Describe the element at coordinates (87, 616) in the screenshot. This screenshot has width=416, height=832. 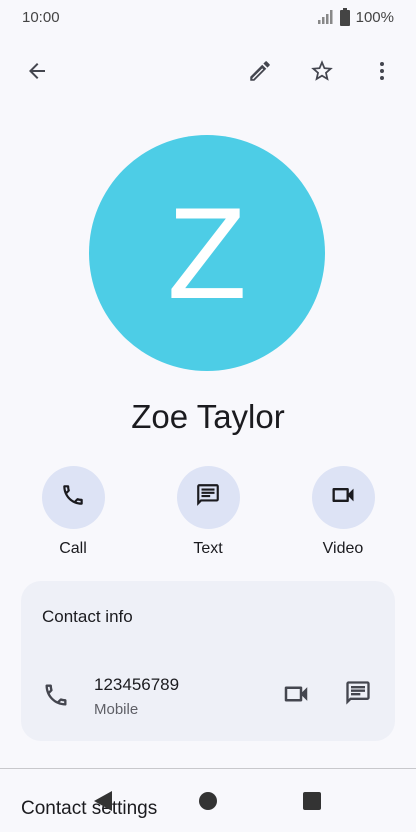
I see `contact-info-title: Contact info` at that location.